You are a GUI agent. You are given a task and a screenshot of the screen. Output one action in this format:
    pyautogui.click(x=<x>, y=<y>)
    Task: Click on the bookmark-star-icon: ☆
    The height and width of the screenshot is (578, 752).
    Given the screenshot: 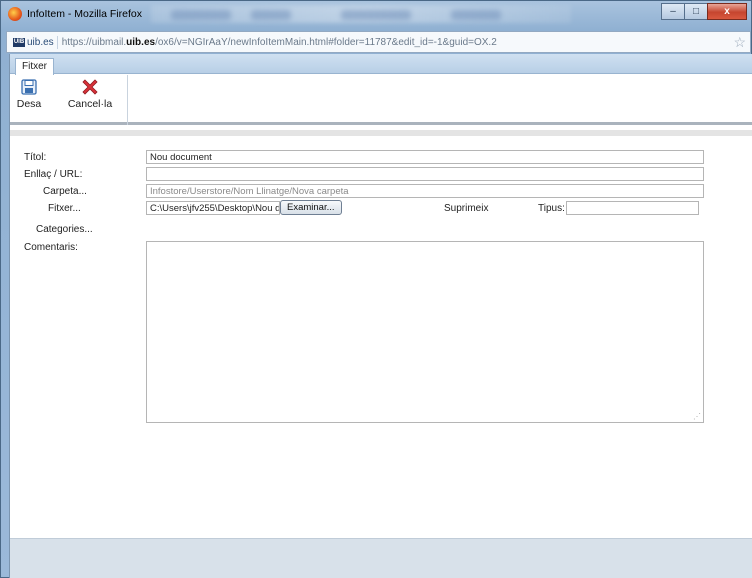 What is the action you would take?
    pyautogui.click(x=739, y=42)
    